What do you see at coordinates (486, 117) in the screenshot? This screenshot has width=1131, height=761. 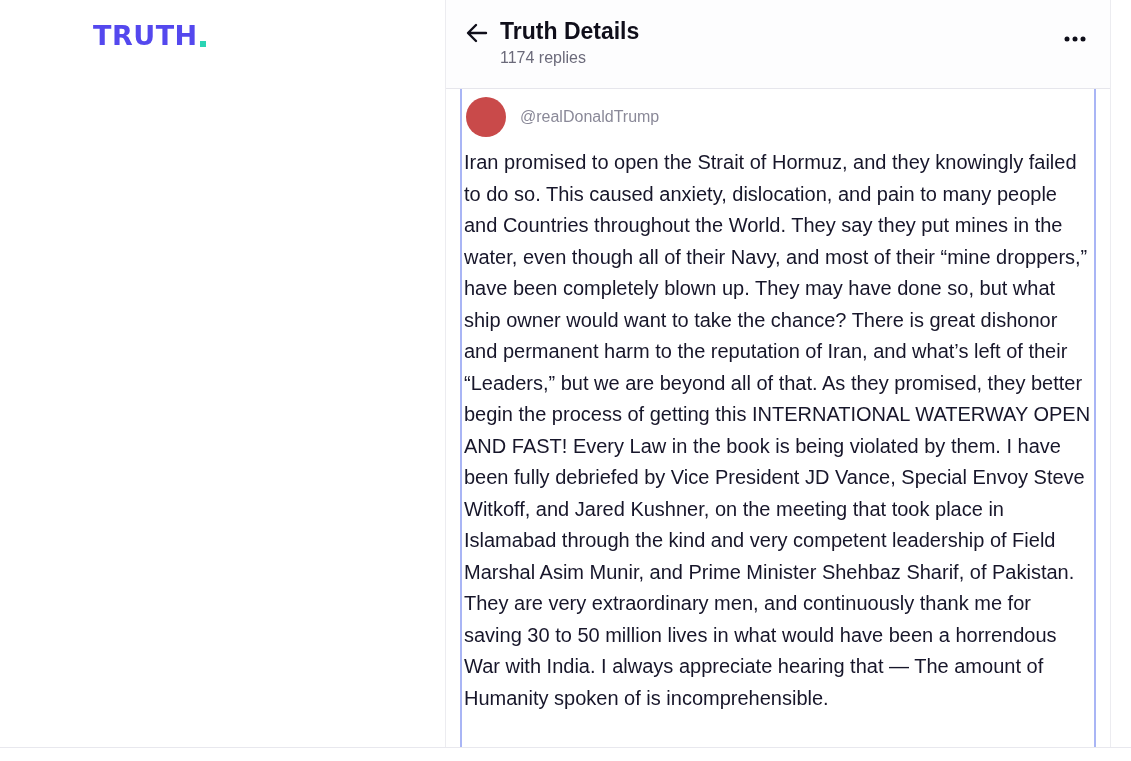 I see `avatar` at bounding box center [486, 117].